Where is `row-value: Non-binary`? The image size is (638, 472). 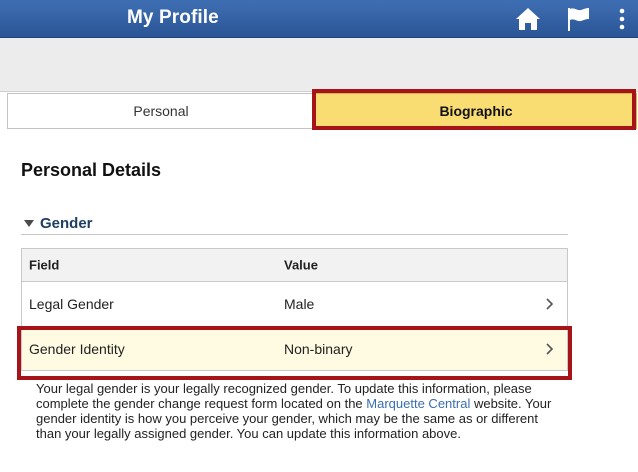
row-value: Non-binary is located at coordinates (318, 348).